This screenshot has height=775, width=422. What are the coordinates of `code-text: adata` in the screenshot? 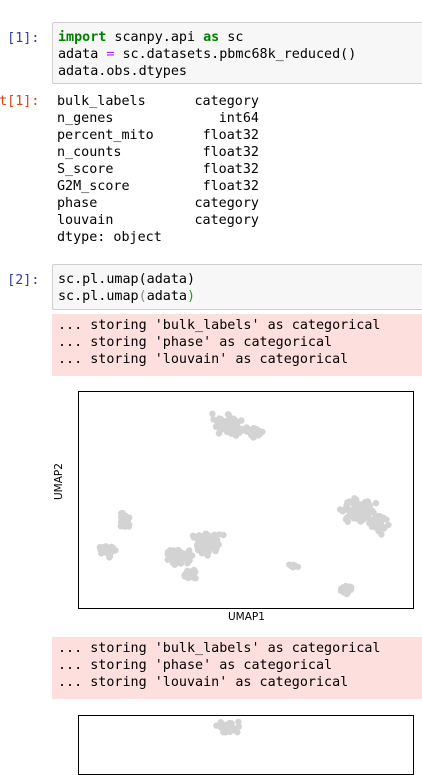 It's located at (82, 54).